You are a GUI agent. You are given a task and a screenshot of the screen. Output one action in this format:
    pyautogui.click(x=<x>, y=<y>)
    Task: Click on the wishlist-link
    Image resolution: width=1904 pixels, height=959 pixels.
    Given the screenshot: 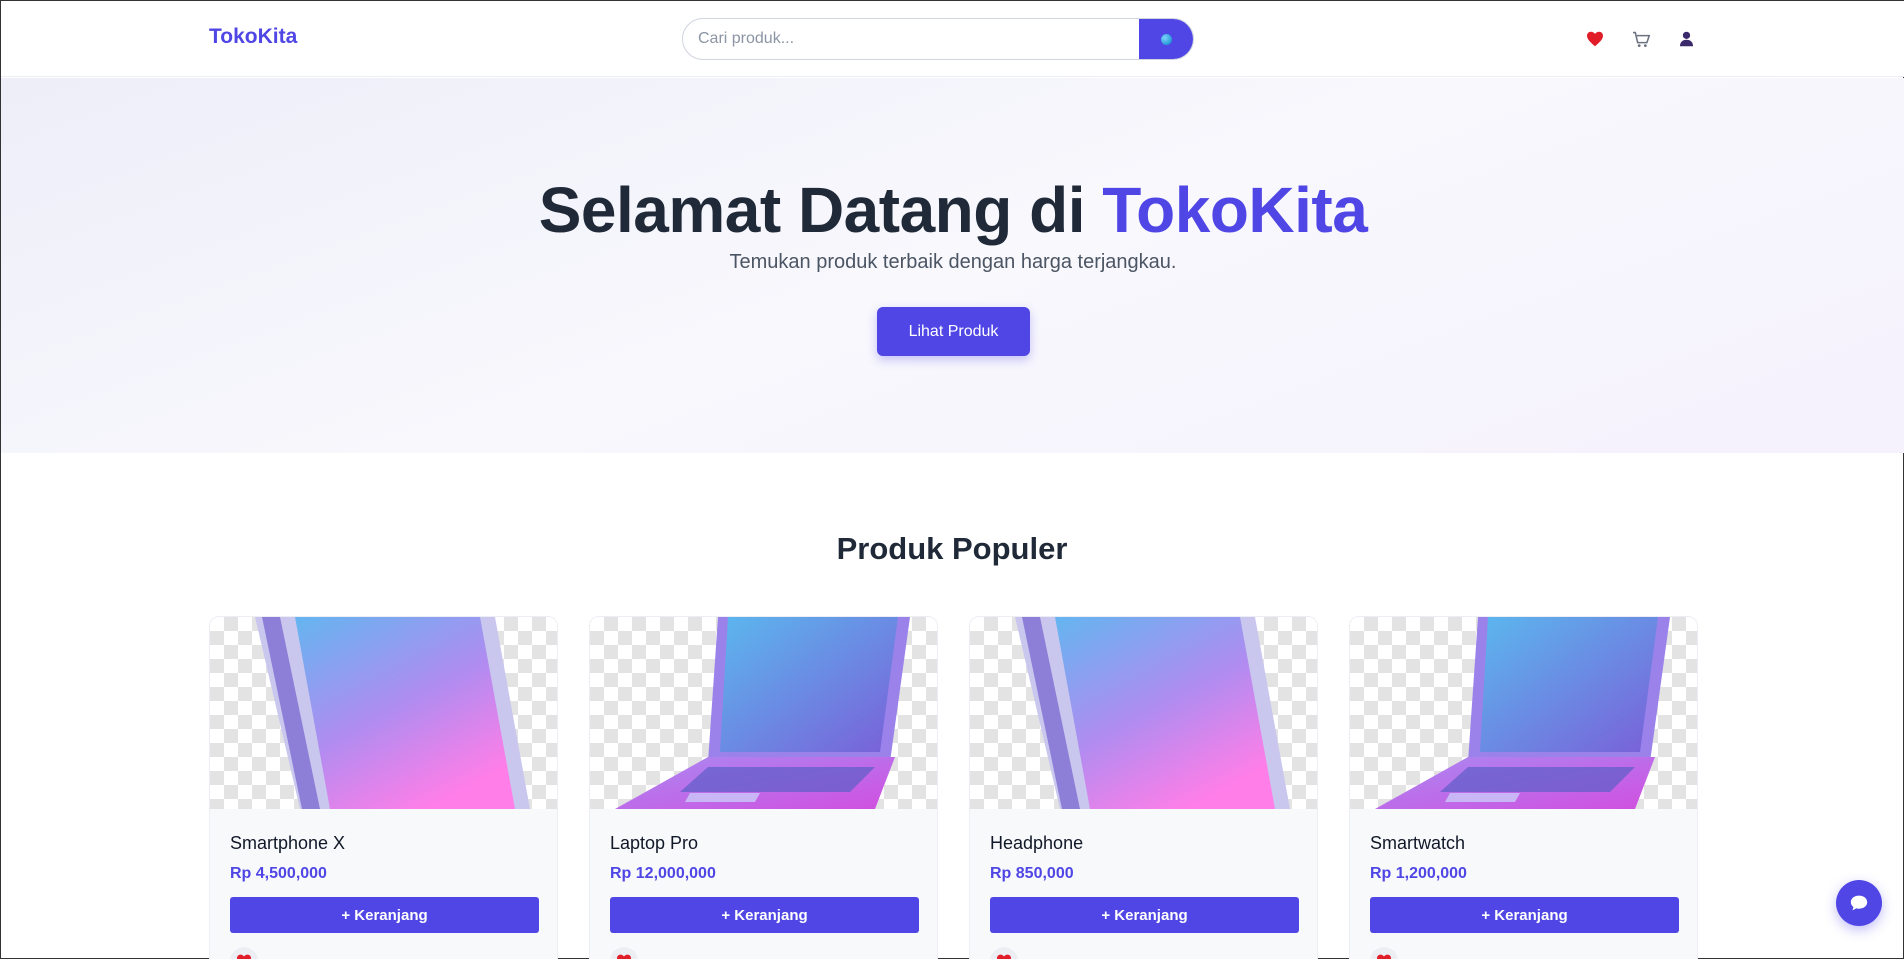 What is the action you would take?
    pyautogui.click(x=1595, y=39)
    